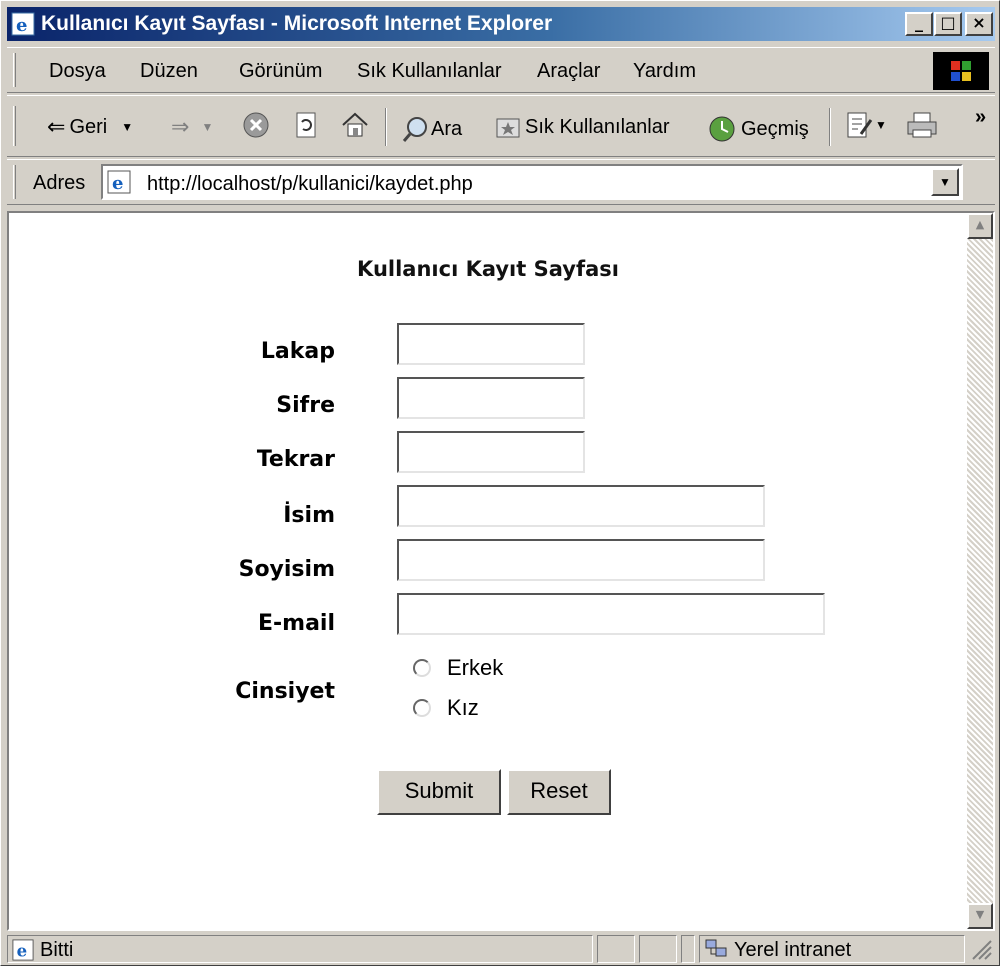  Describe the element at coordinates (422, 668) in the screenshot. I see `radio-erkek` at that location.